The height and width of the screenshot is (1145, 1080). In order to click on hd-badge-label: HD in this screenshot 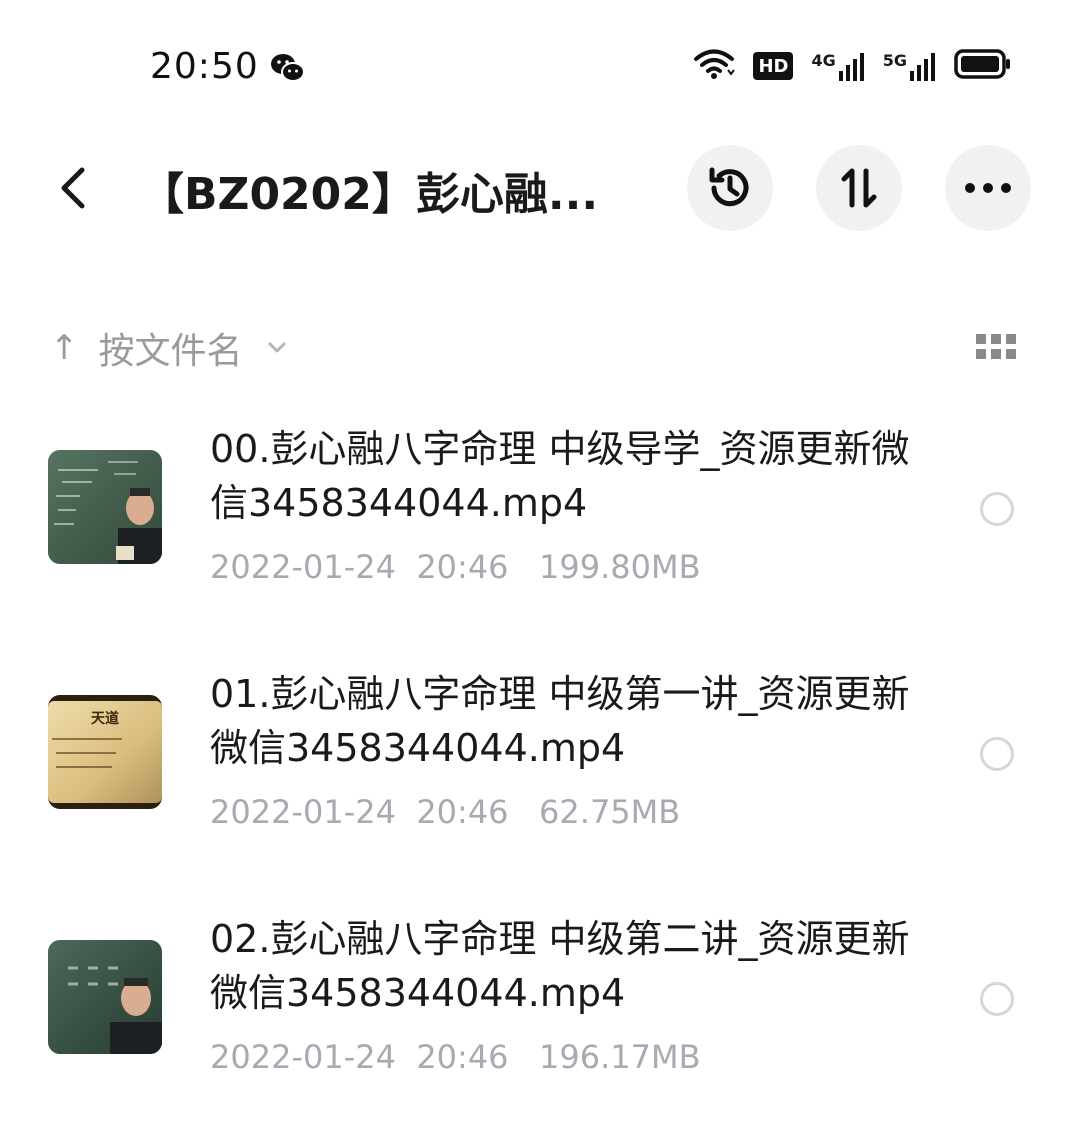, I will do `click(773, 66)`.